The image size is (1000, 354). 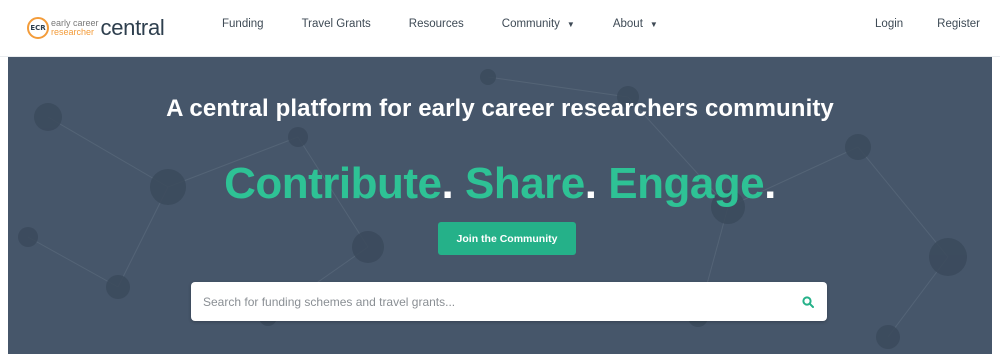 I want to click on nav-item-label: Funding, so click(x=243, y=24).